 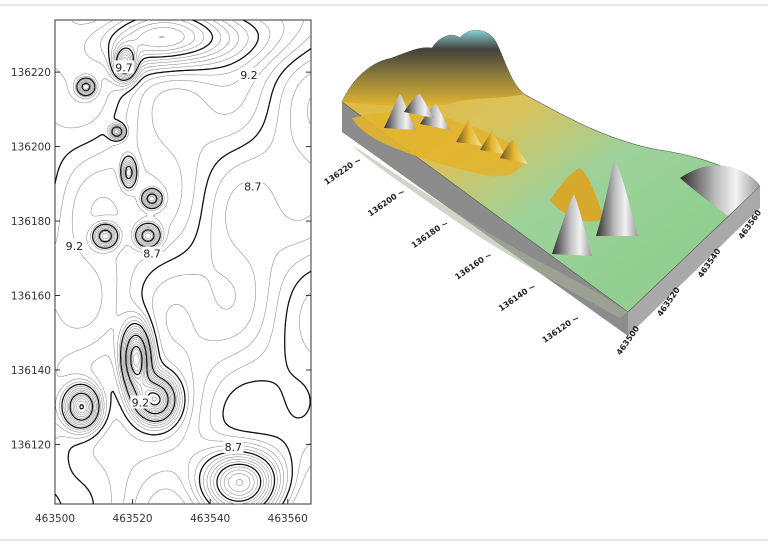 I want to click on surface-y-tick-label: 136160, so click(x=469, y=268).